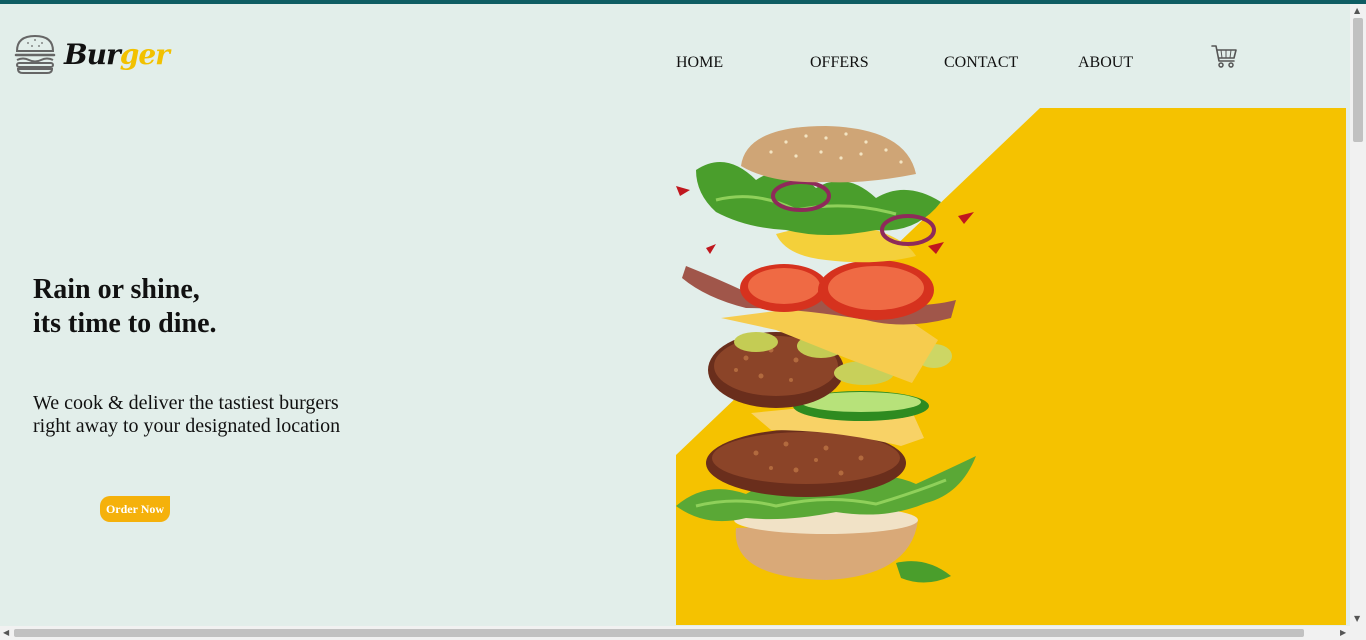 The image size is (1366, 640). I want to click on hero-title: Rain or shine, its time to dine., so click(125, 307).